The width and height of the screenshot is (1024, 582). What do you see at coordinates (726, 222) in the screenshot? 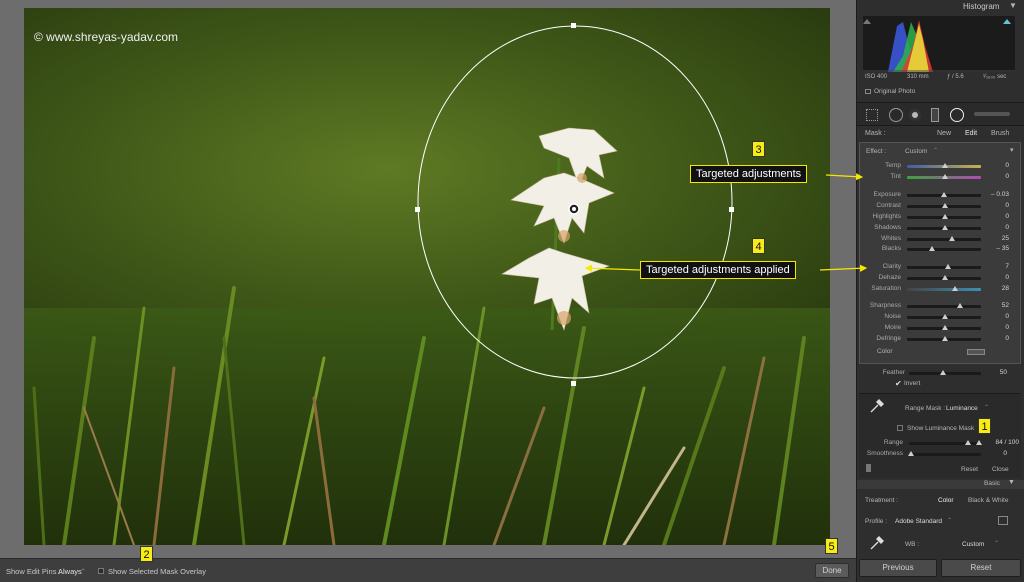
I see `callout-arrows` at bounding box center [726, 222].